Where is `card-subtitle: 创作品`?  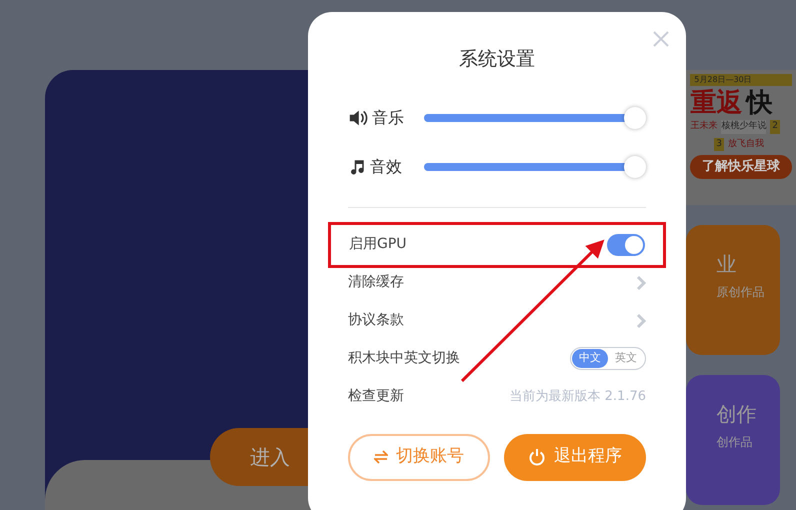
card-subtitle: 创作品 is located at coordinates (735, 442).